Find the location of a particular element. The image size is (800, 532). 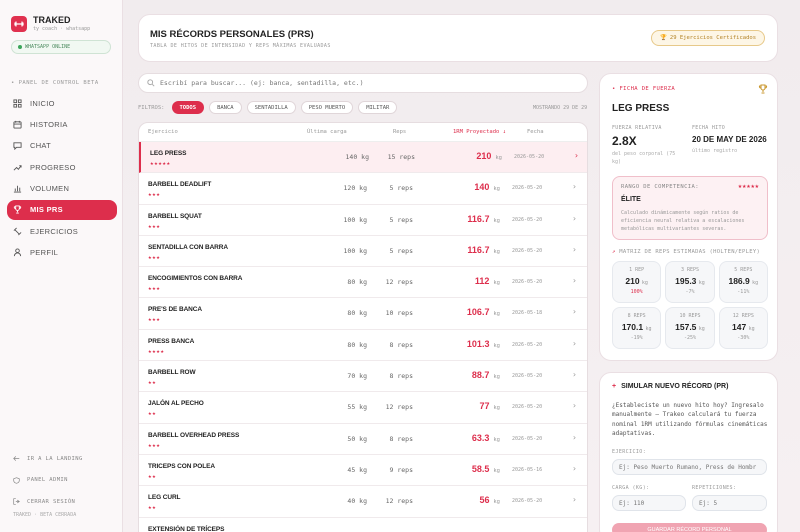

rating-stars: ★★★★★ is located at coordinates (160, 163).